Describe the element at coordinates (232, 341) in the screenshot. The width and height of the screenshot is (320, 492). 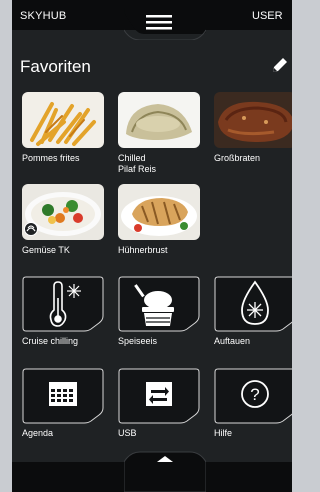
I see `auftauen-label: Auftauen` at that location.